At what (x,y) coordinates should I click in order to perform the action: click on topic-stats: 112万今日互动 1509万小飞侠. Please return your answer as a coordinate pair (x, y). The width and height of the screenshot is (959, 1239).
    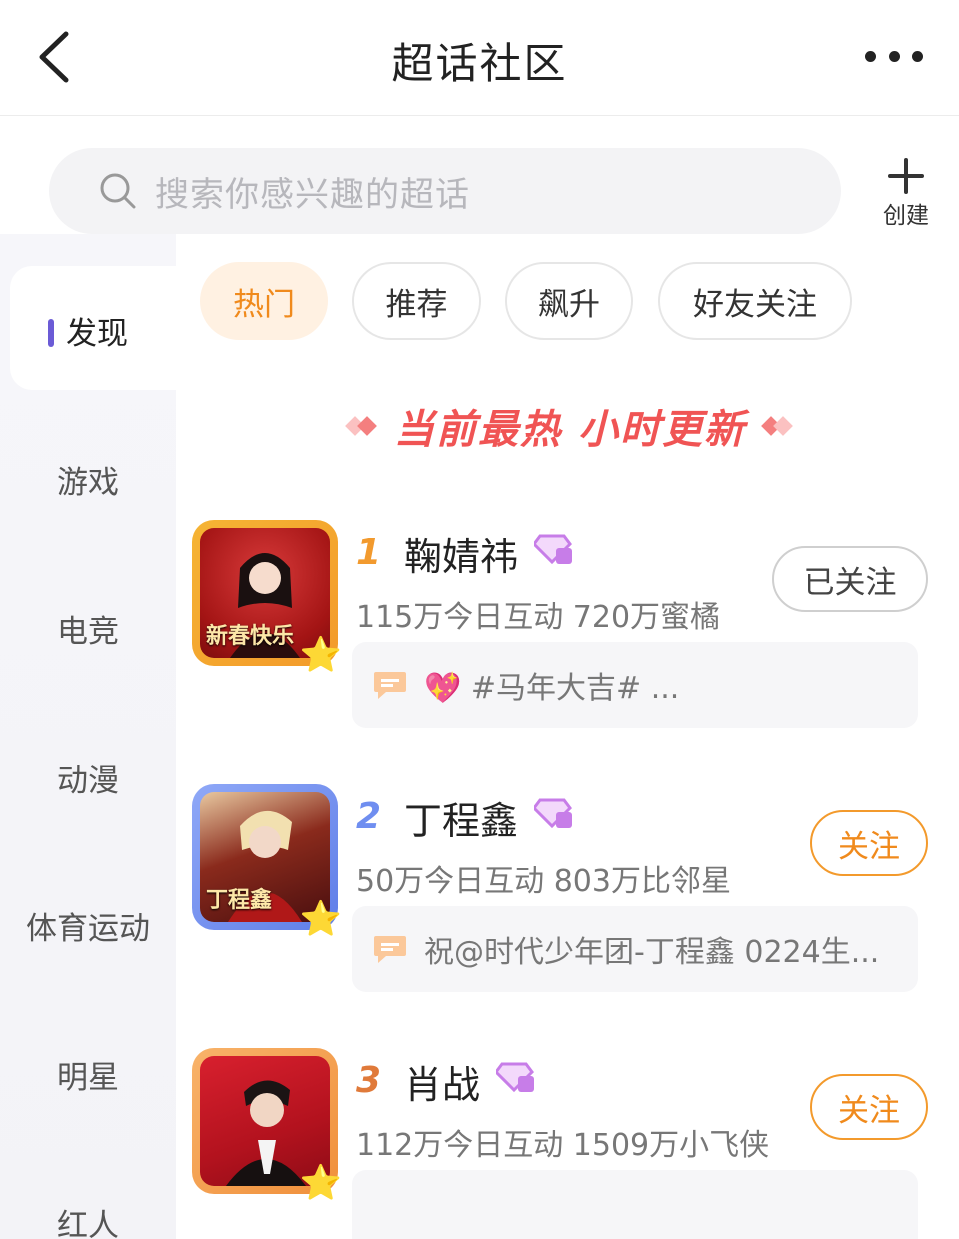
    Looking at the image, I should click on (563, 1145).